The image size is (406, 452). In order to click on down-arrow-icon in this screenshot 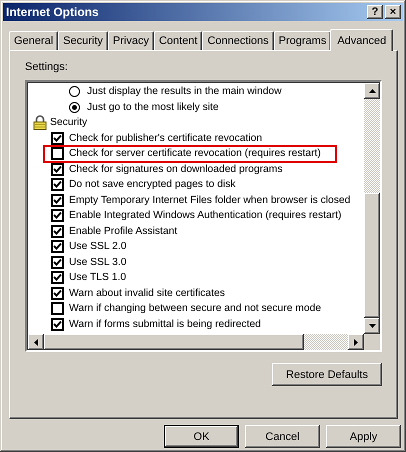, I will do `click(372, 326)`.